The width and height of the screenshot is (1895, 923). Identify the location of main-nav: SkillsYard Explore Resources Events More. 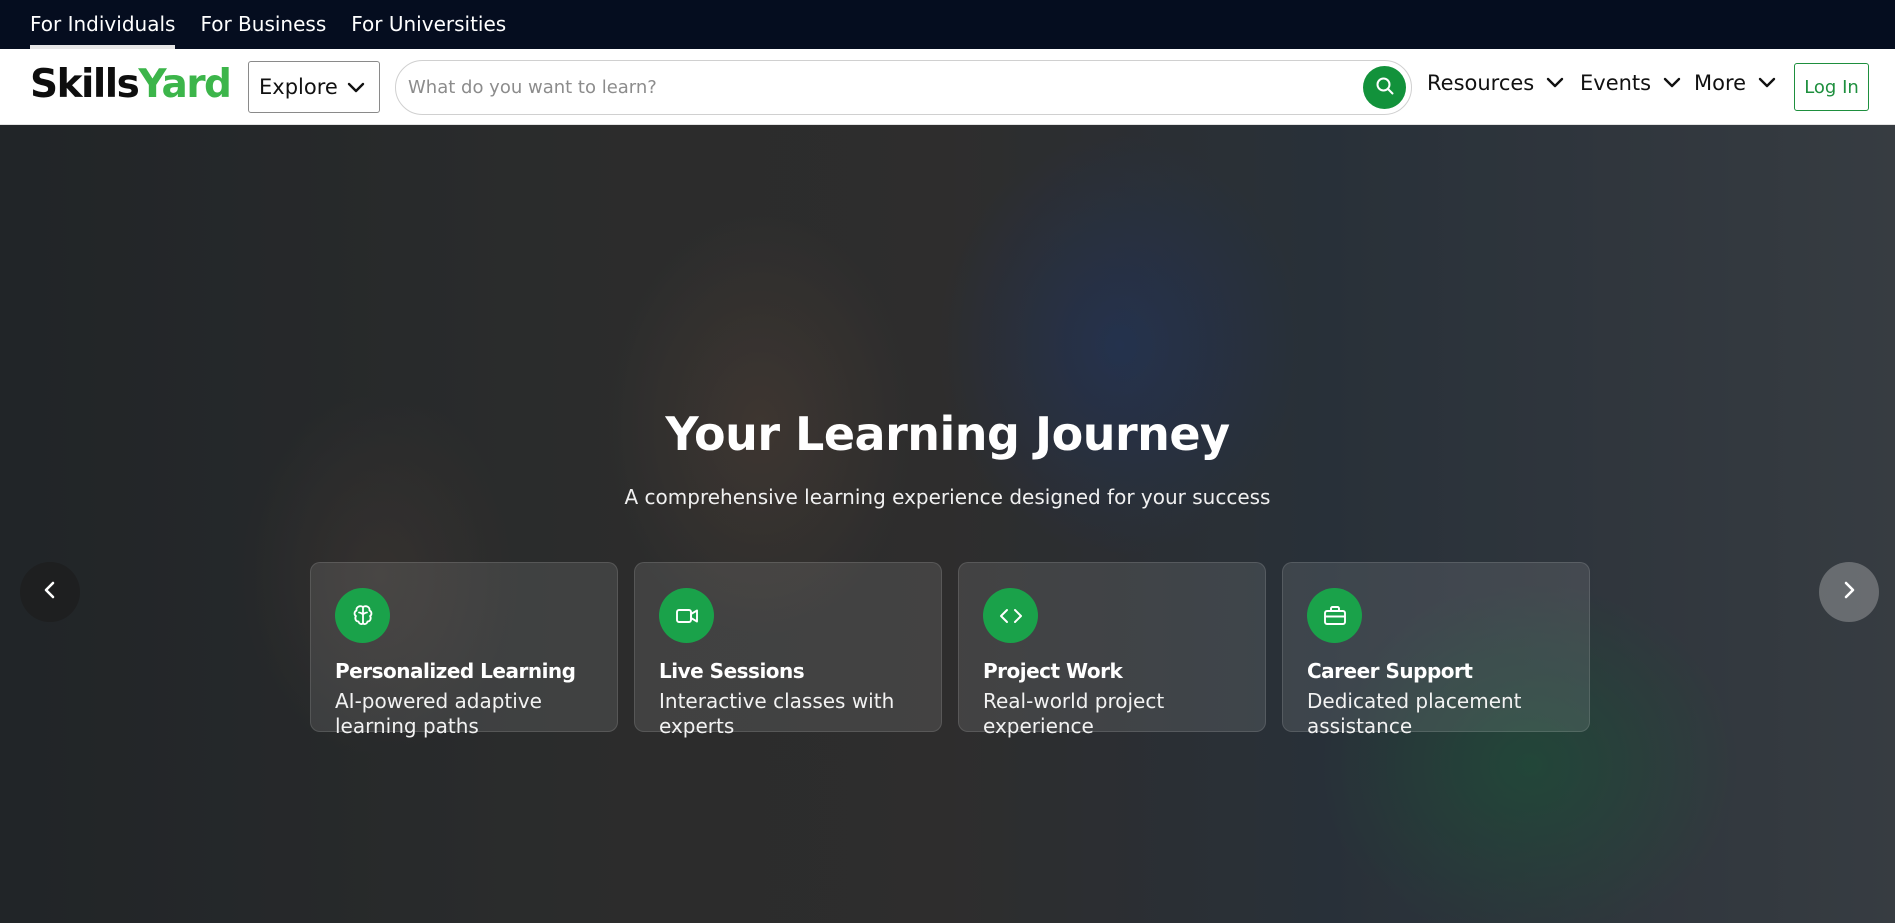
(947, 87).